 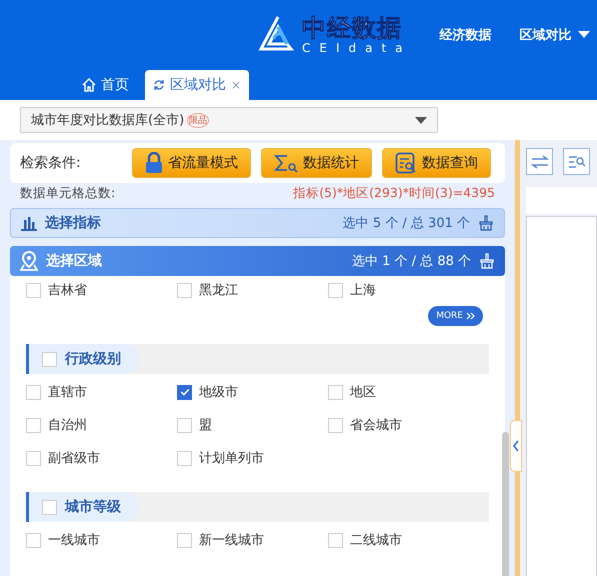 I want to click on checkmark-icon, so click(x=184, y=392).